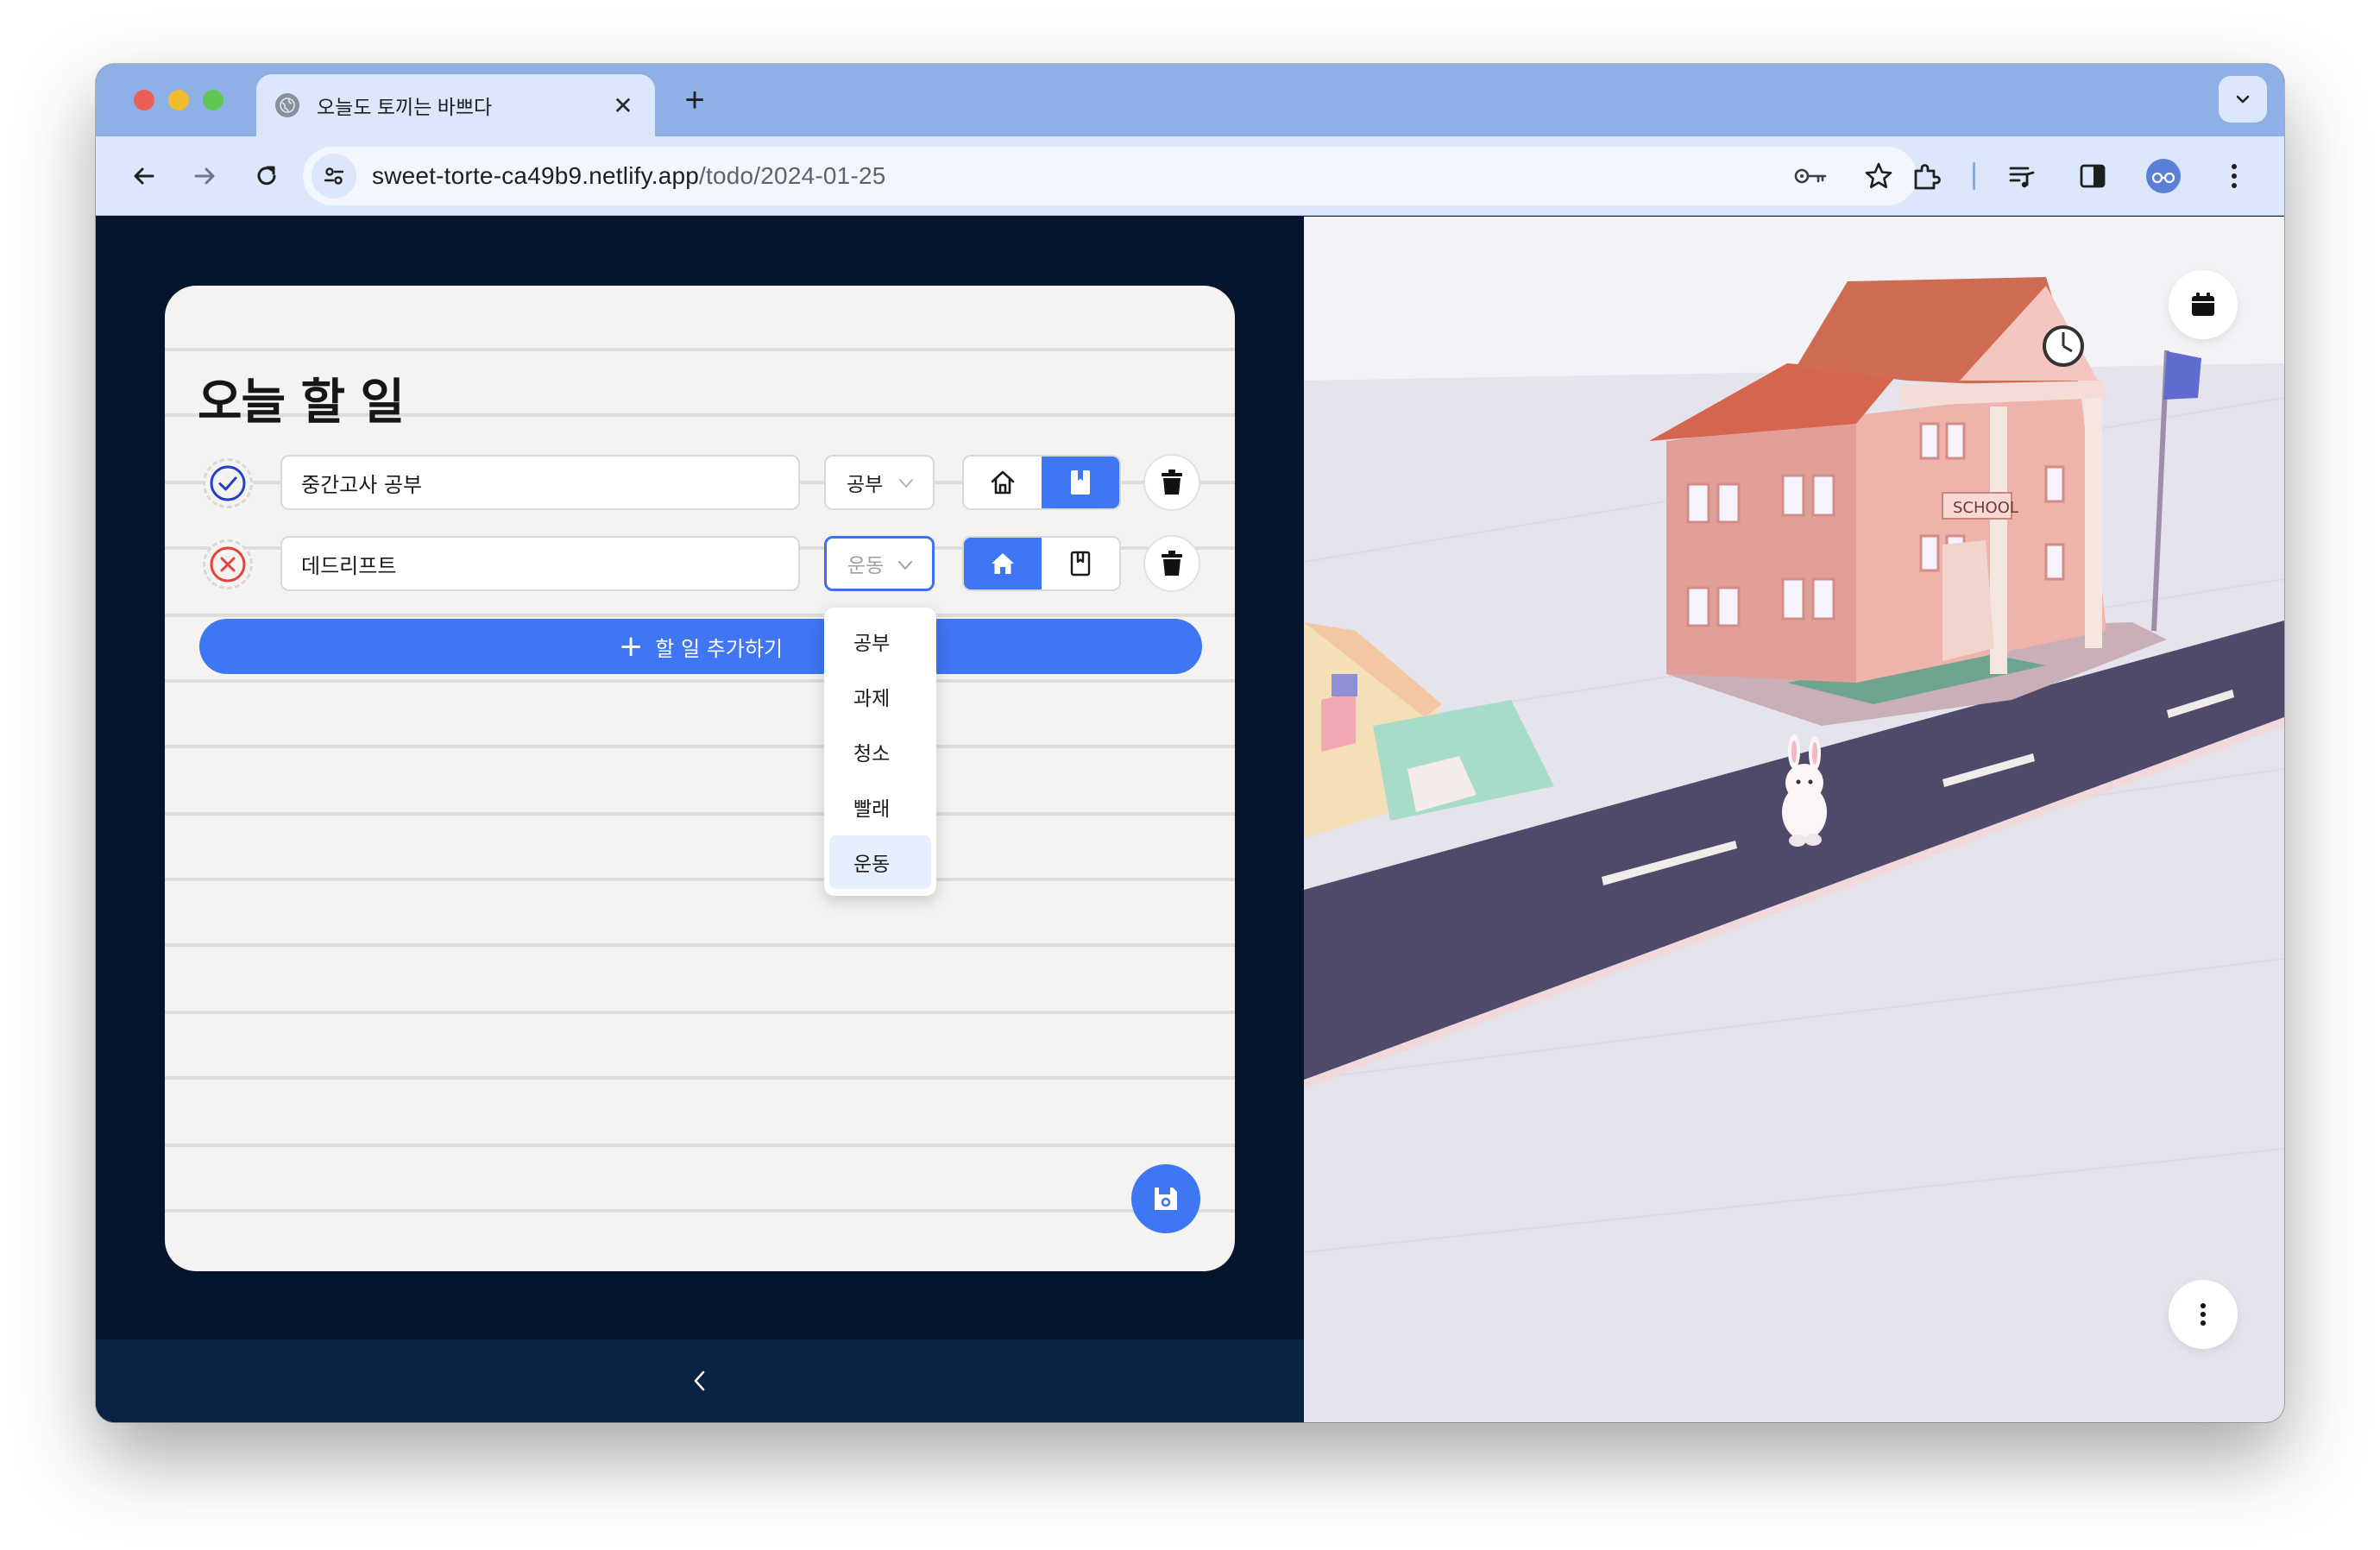 The height and width of the screenshot is (1550, 2380). I want to click on category-select: 운동, so click(880, 563).